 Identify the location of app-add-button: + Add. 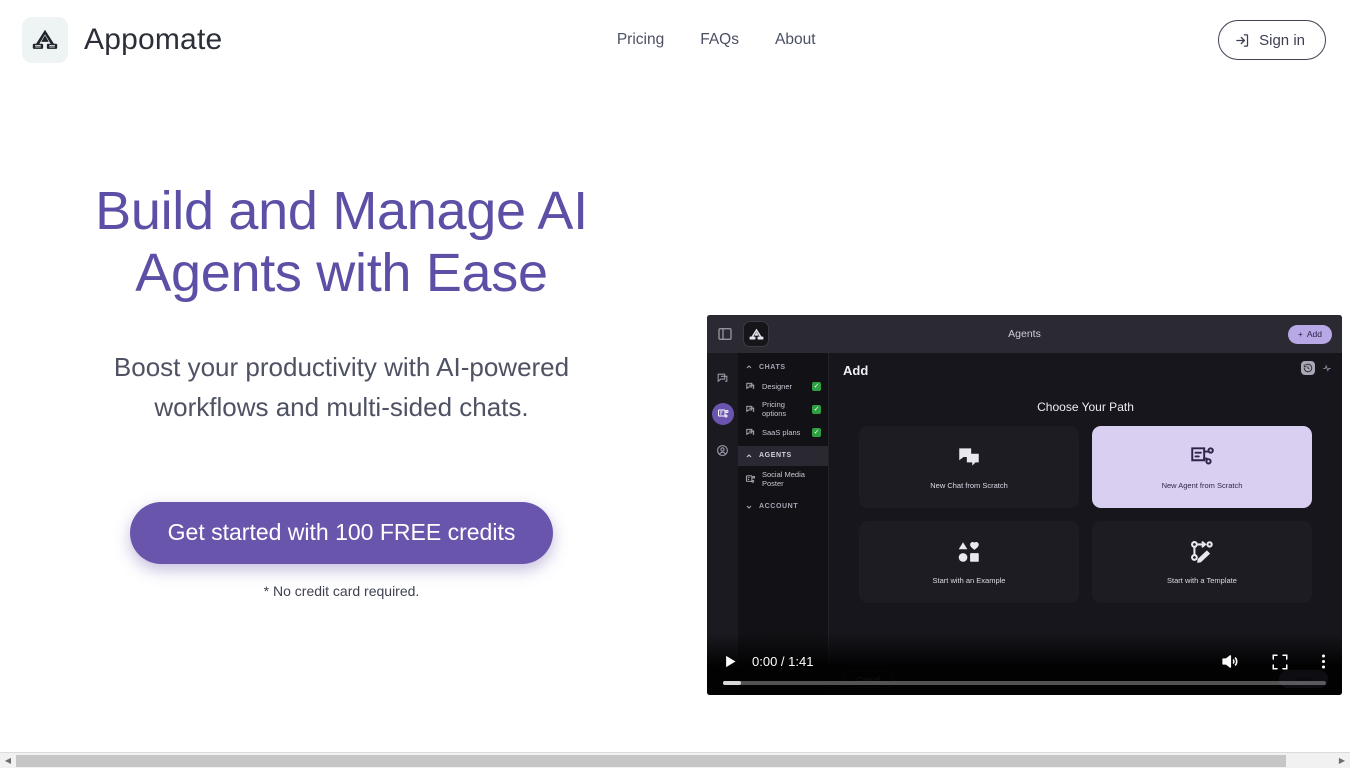
(1309, 334).